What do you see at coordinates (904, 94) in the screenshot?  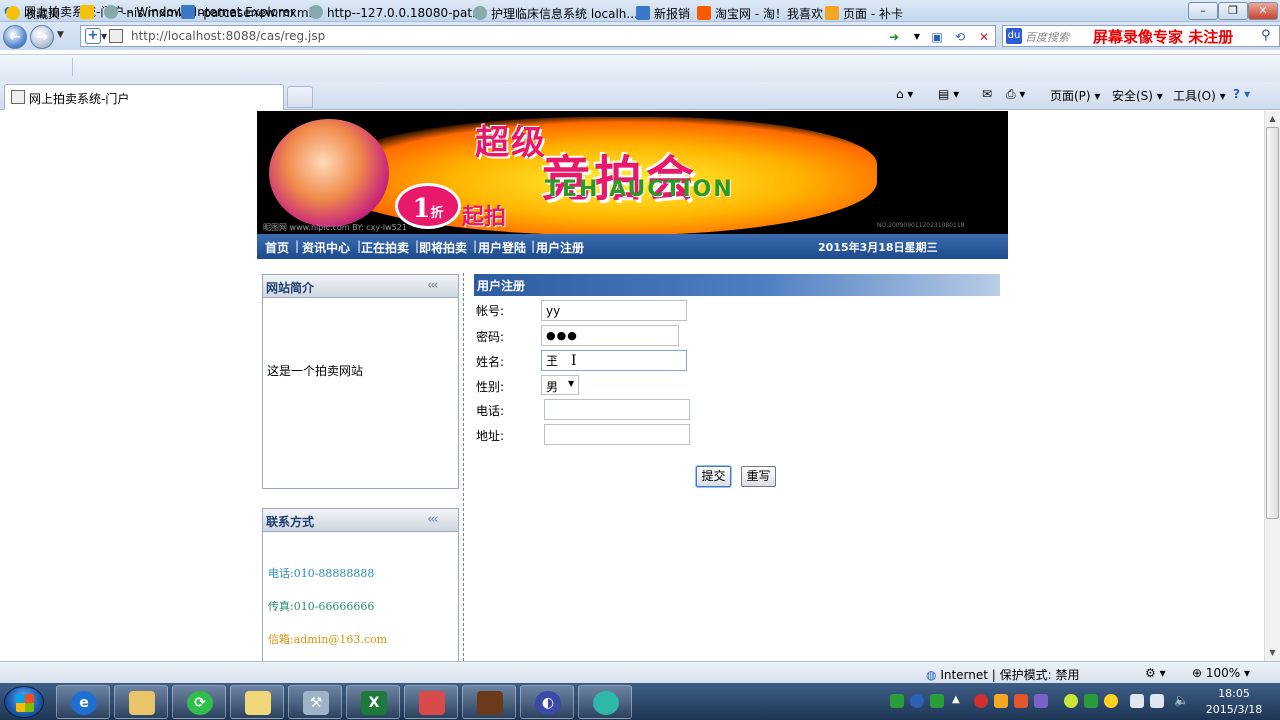 I see `home-icon: ⌂ ▾` at bounding box center [904, 94].